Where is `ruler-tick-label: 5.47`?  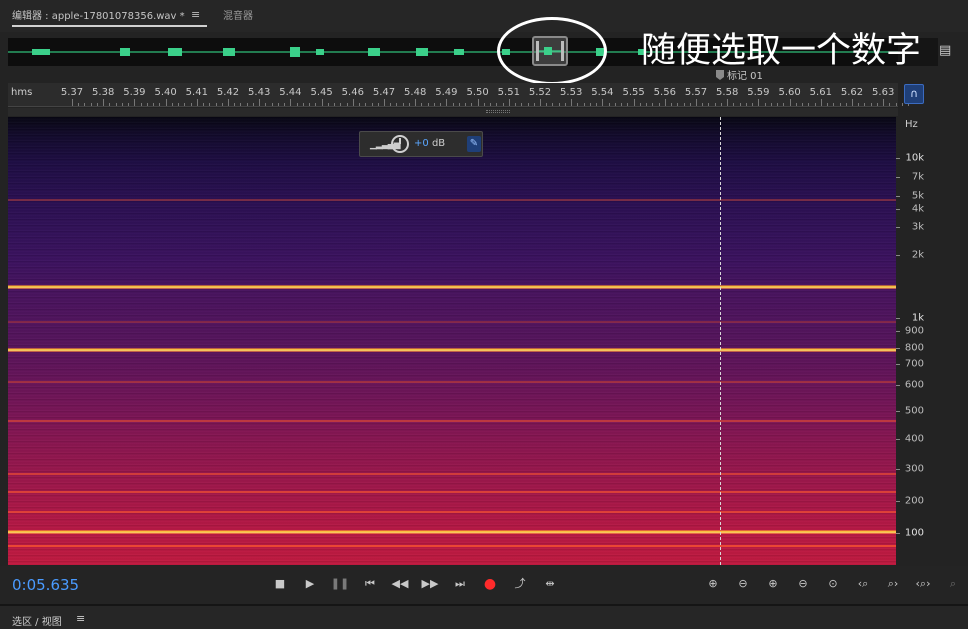
ruler-tick-label: 5.47 is located at coordinates (384, 92).